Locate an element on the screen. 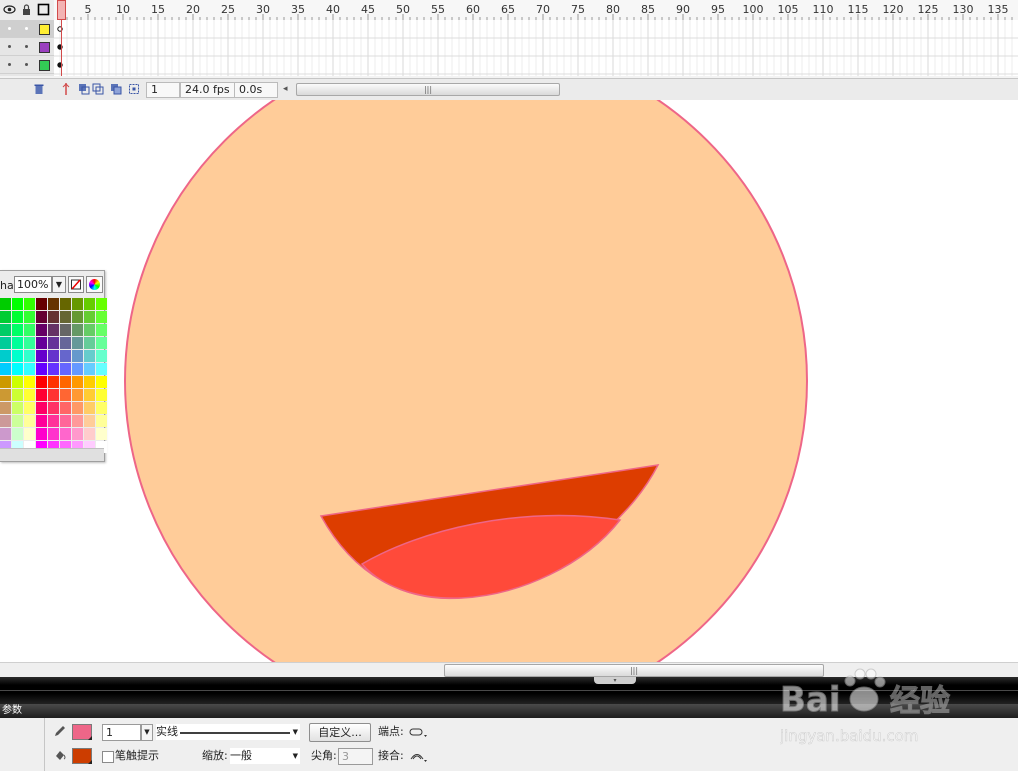 The width and height of the screenshot is (1018, 771). stroke-color-picker is located at coordinates (82, 732).